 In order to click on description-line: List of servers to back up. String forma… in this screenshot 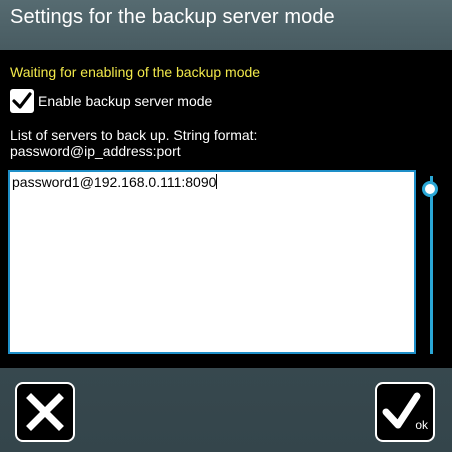, I will do `click(134, 135)`.